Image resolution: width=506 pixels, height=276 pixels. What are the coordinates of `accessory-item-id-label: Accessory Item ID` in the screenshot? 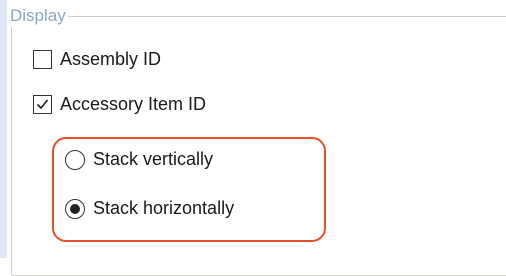 It's located at (133, 104).